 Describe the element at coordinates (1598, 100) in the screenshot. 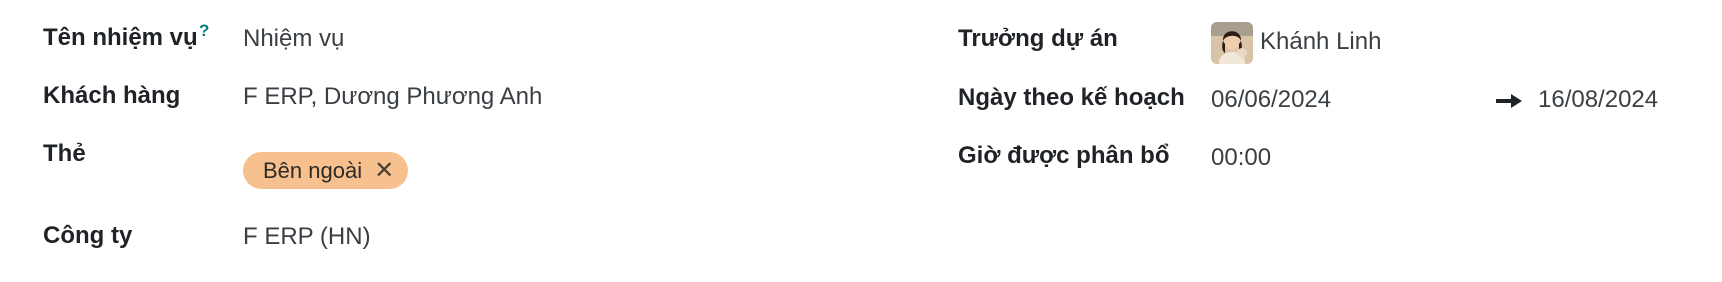

I see `planned-date-end-input: 16/08/2024` at that location.